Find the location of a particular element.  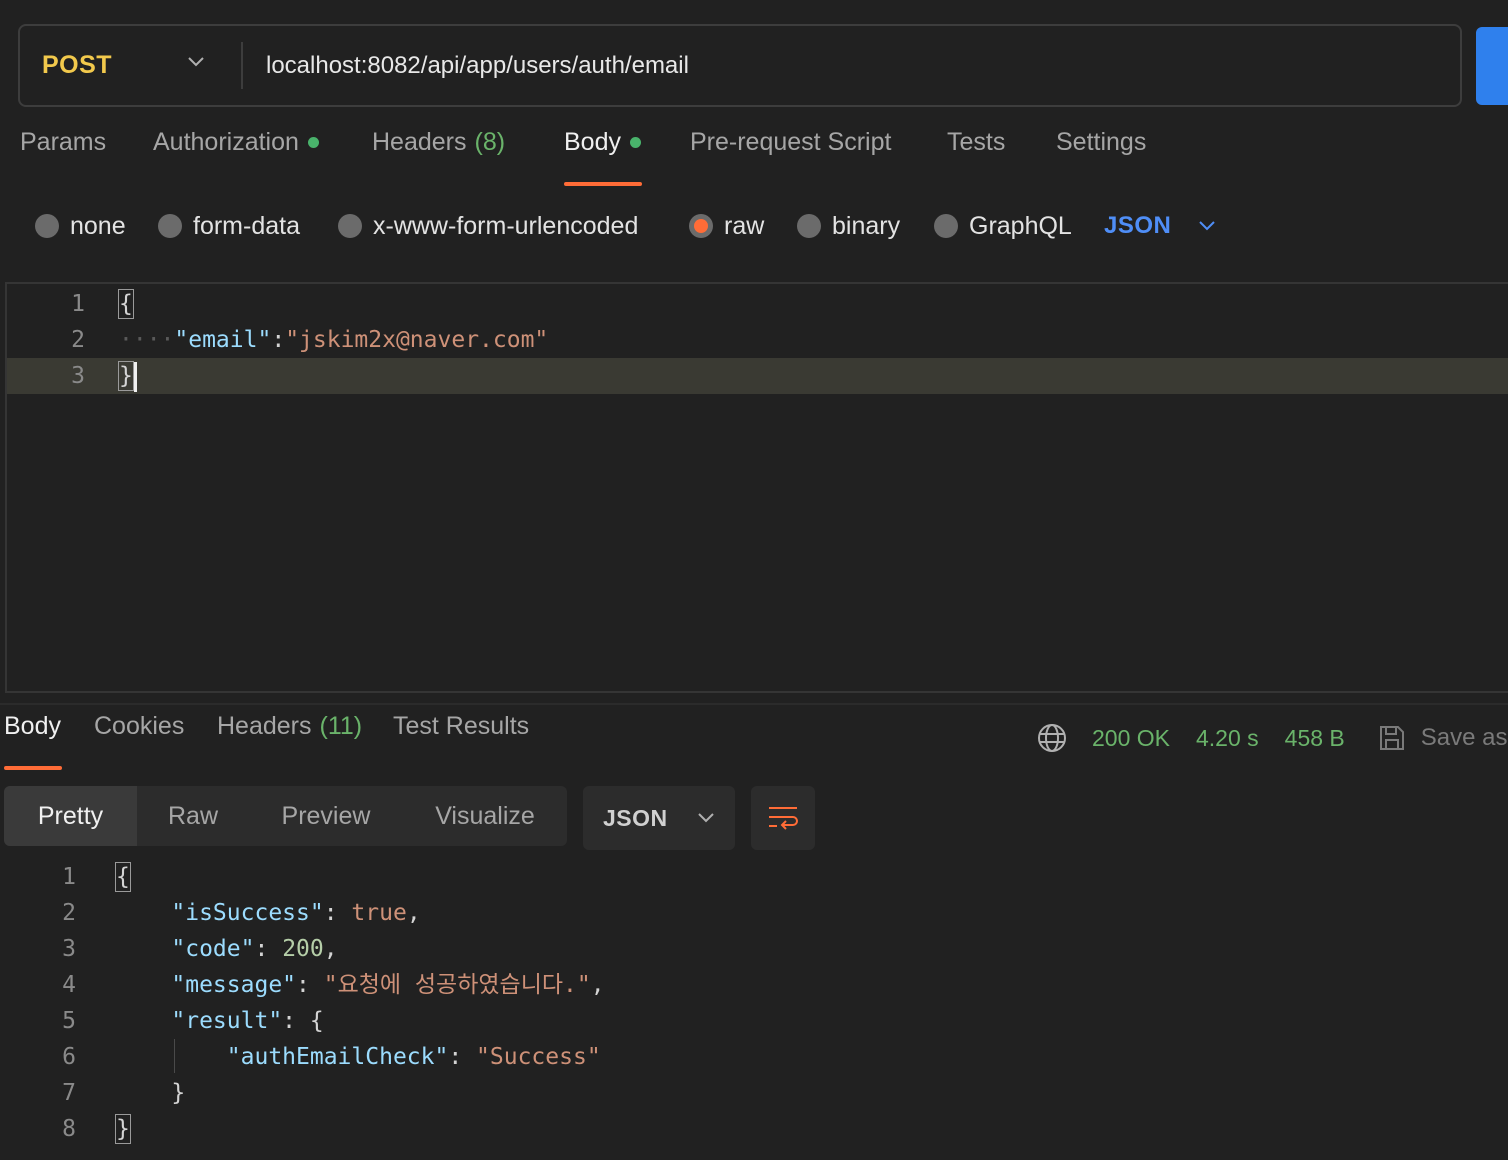

language-select: JSON is located at coordinates (1160, 226).